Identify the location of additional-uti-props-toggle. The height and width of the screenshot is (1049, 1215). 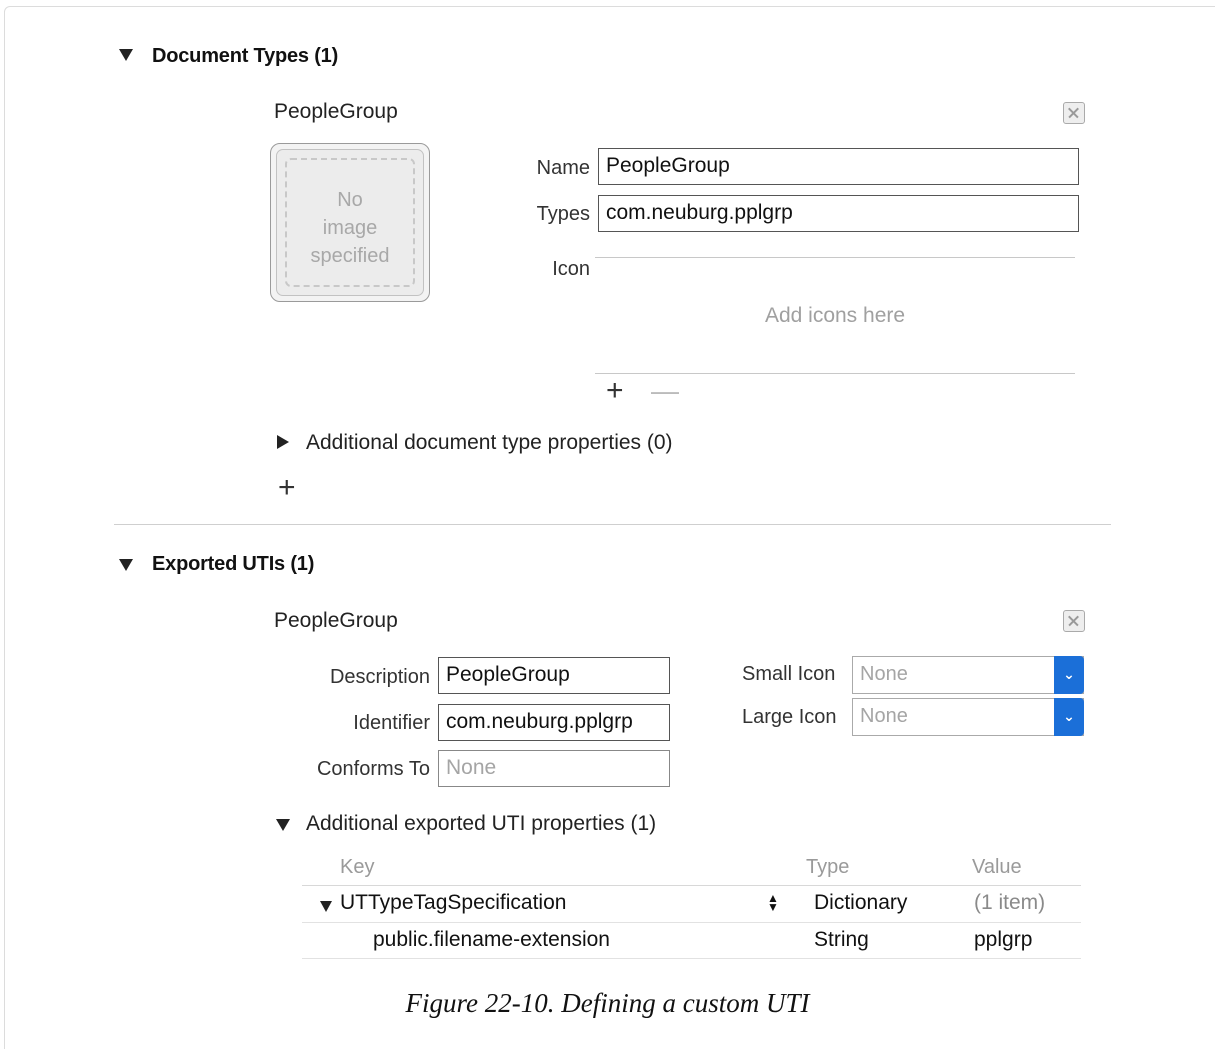
(283, 827).